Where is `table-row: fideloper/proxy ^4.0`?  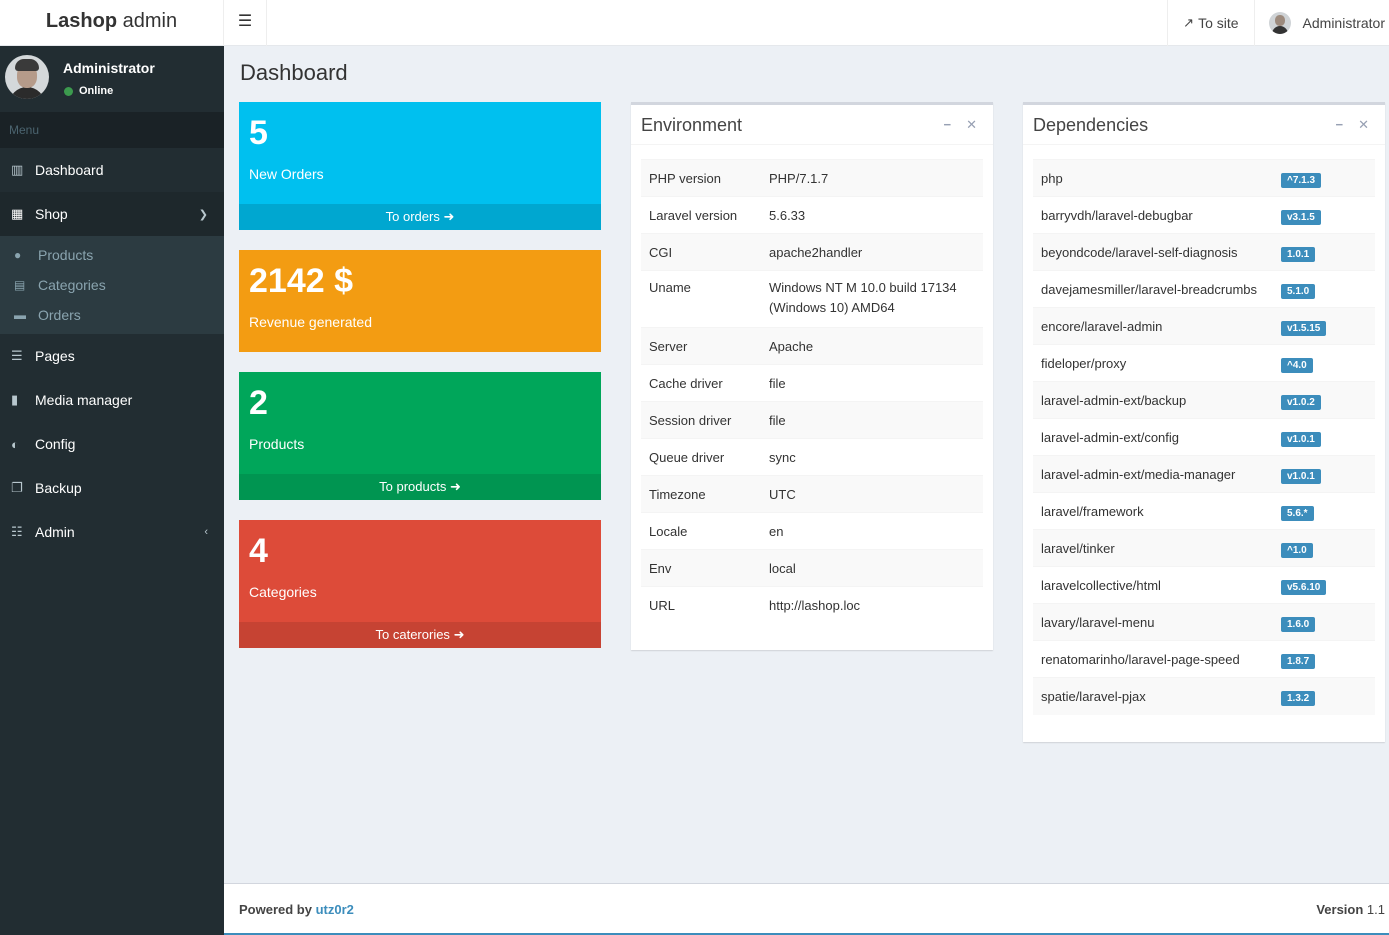
table-row: fideloper/proxy ^4.0 is located at coordinates (1204, 363).